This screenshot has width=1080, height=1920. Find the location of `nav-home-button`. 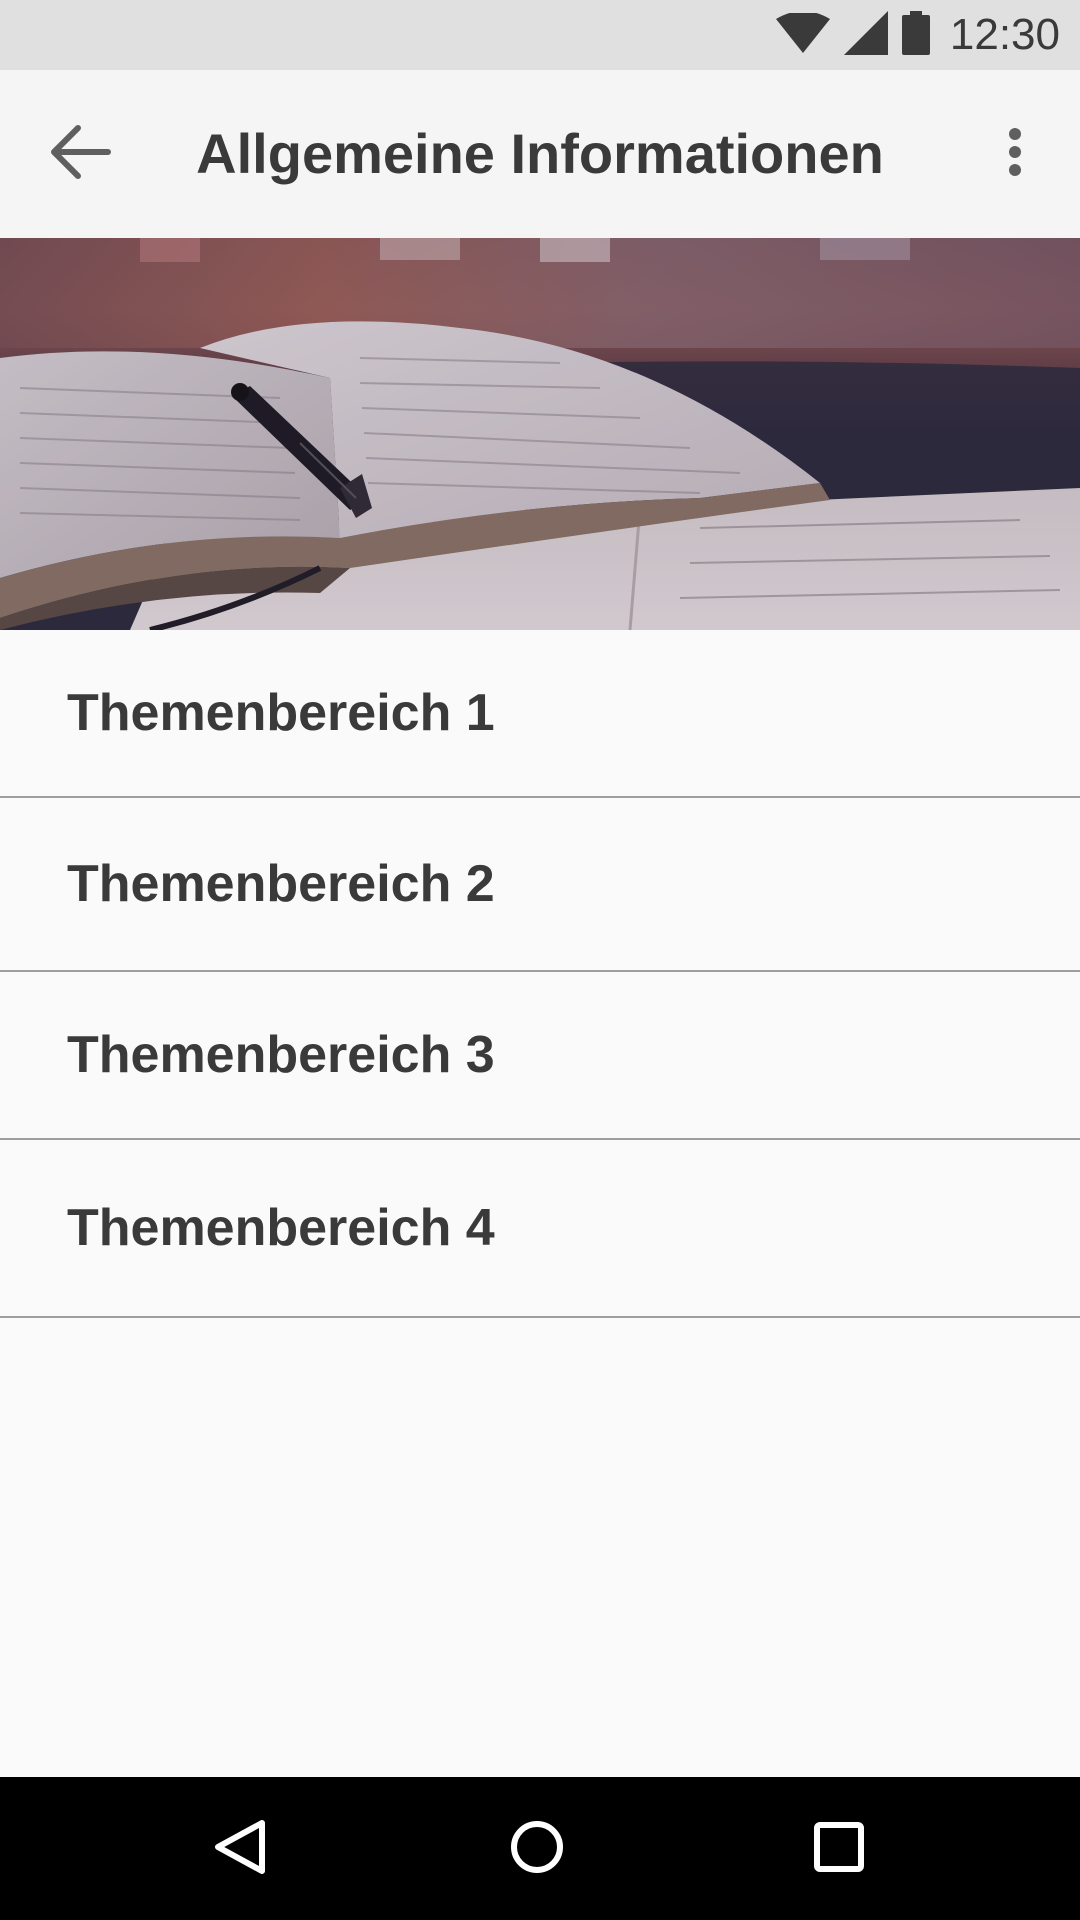

nav-home-button is located at coordinates (537, 1849).